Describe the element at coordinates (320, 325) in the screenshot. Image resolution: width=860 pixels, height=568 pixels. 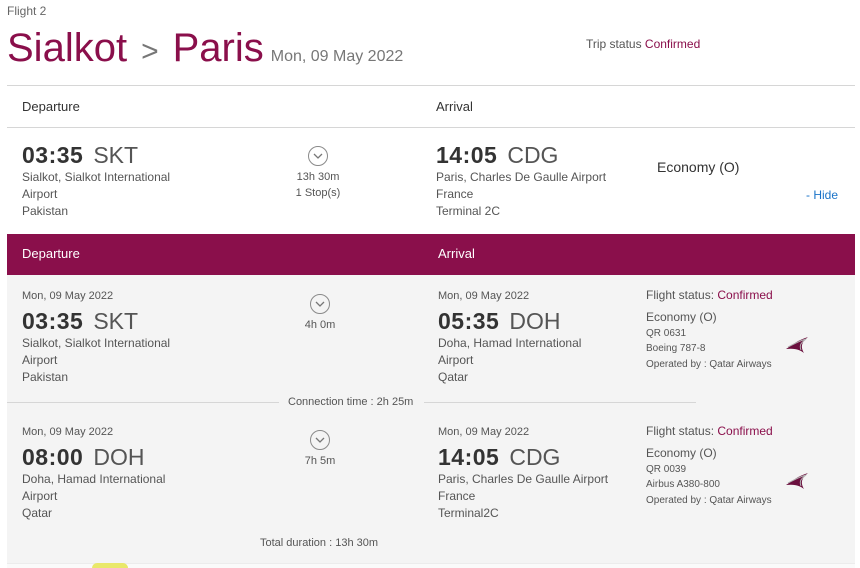
I see `segment-1-duration-text: 4h 0m` at that location.